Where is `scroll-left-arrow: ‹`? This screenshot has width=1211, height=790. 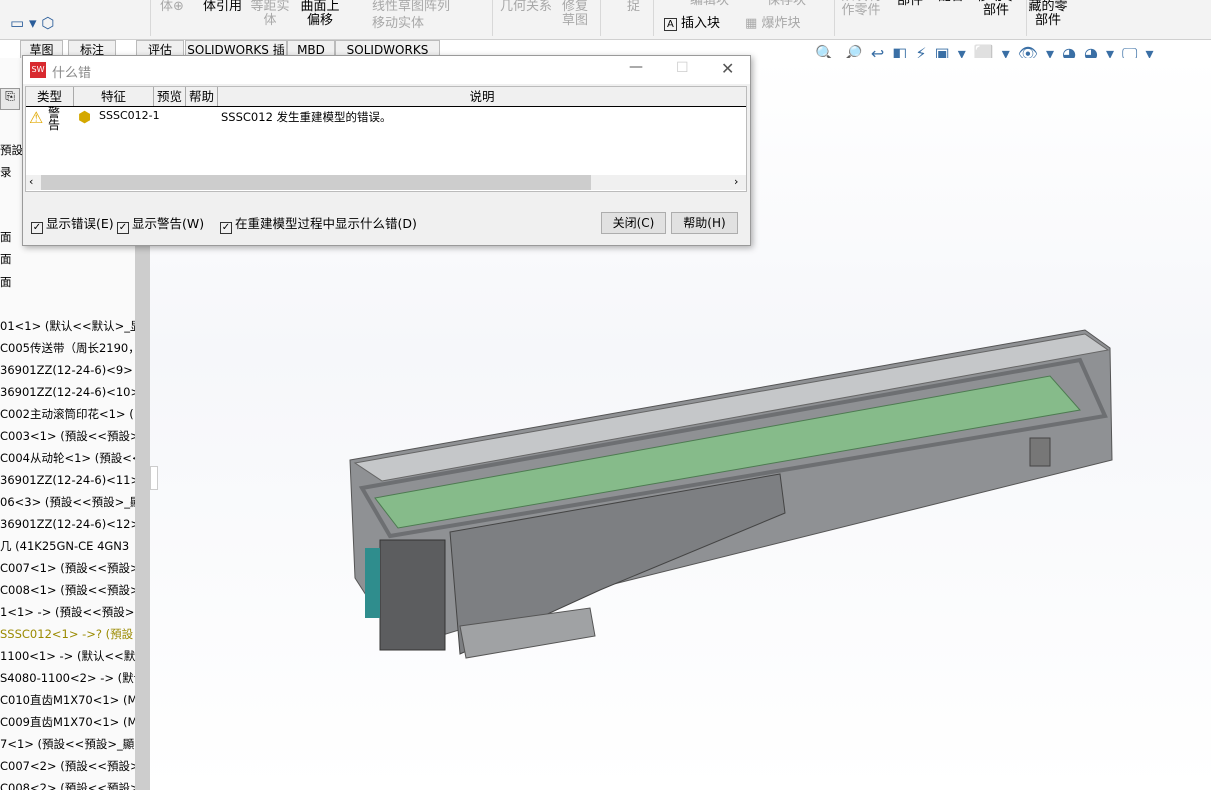 scroll-left-arrow: ‹ is located at coordinates (31, 181).